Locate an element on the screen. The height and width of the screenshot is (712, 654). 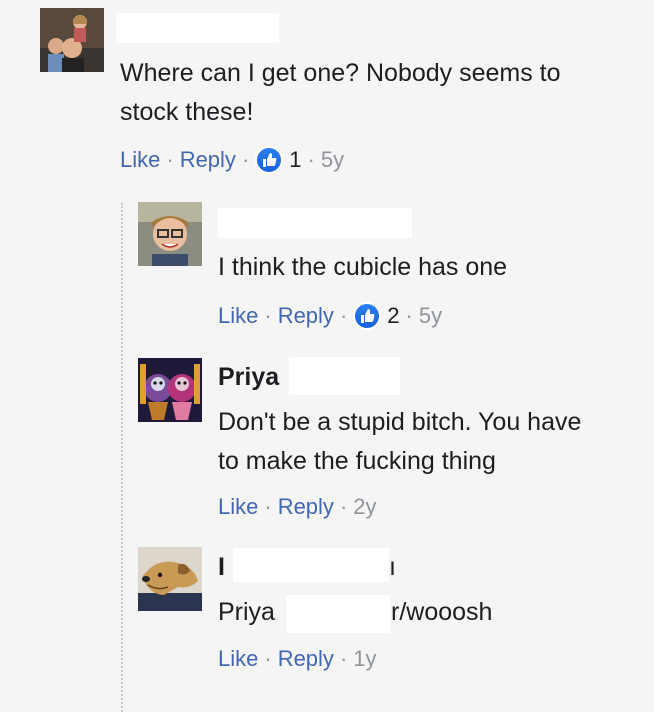
comment-text-line-2: to make the fucking thing is located at coordinates (357, 461).